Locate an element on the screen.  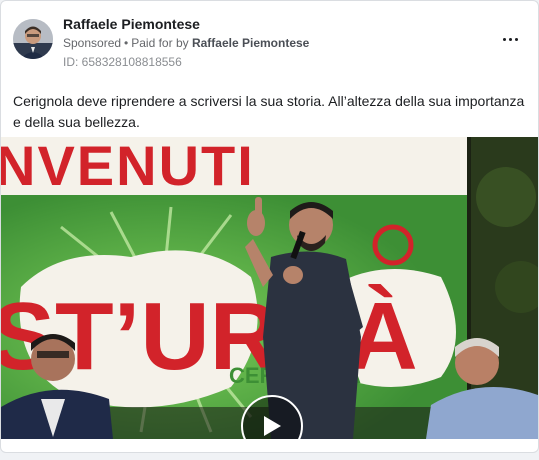
author-avatar is located at coordinates (33, 39).